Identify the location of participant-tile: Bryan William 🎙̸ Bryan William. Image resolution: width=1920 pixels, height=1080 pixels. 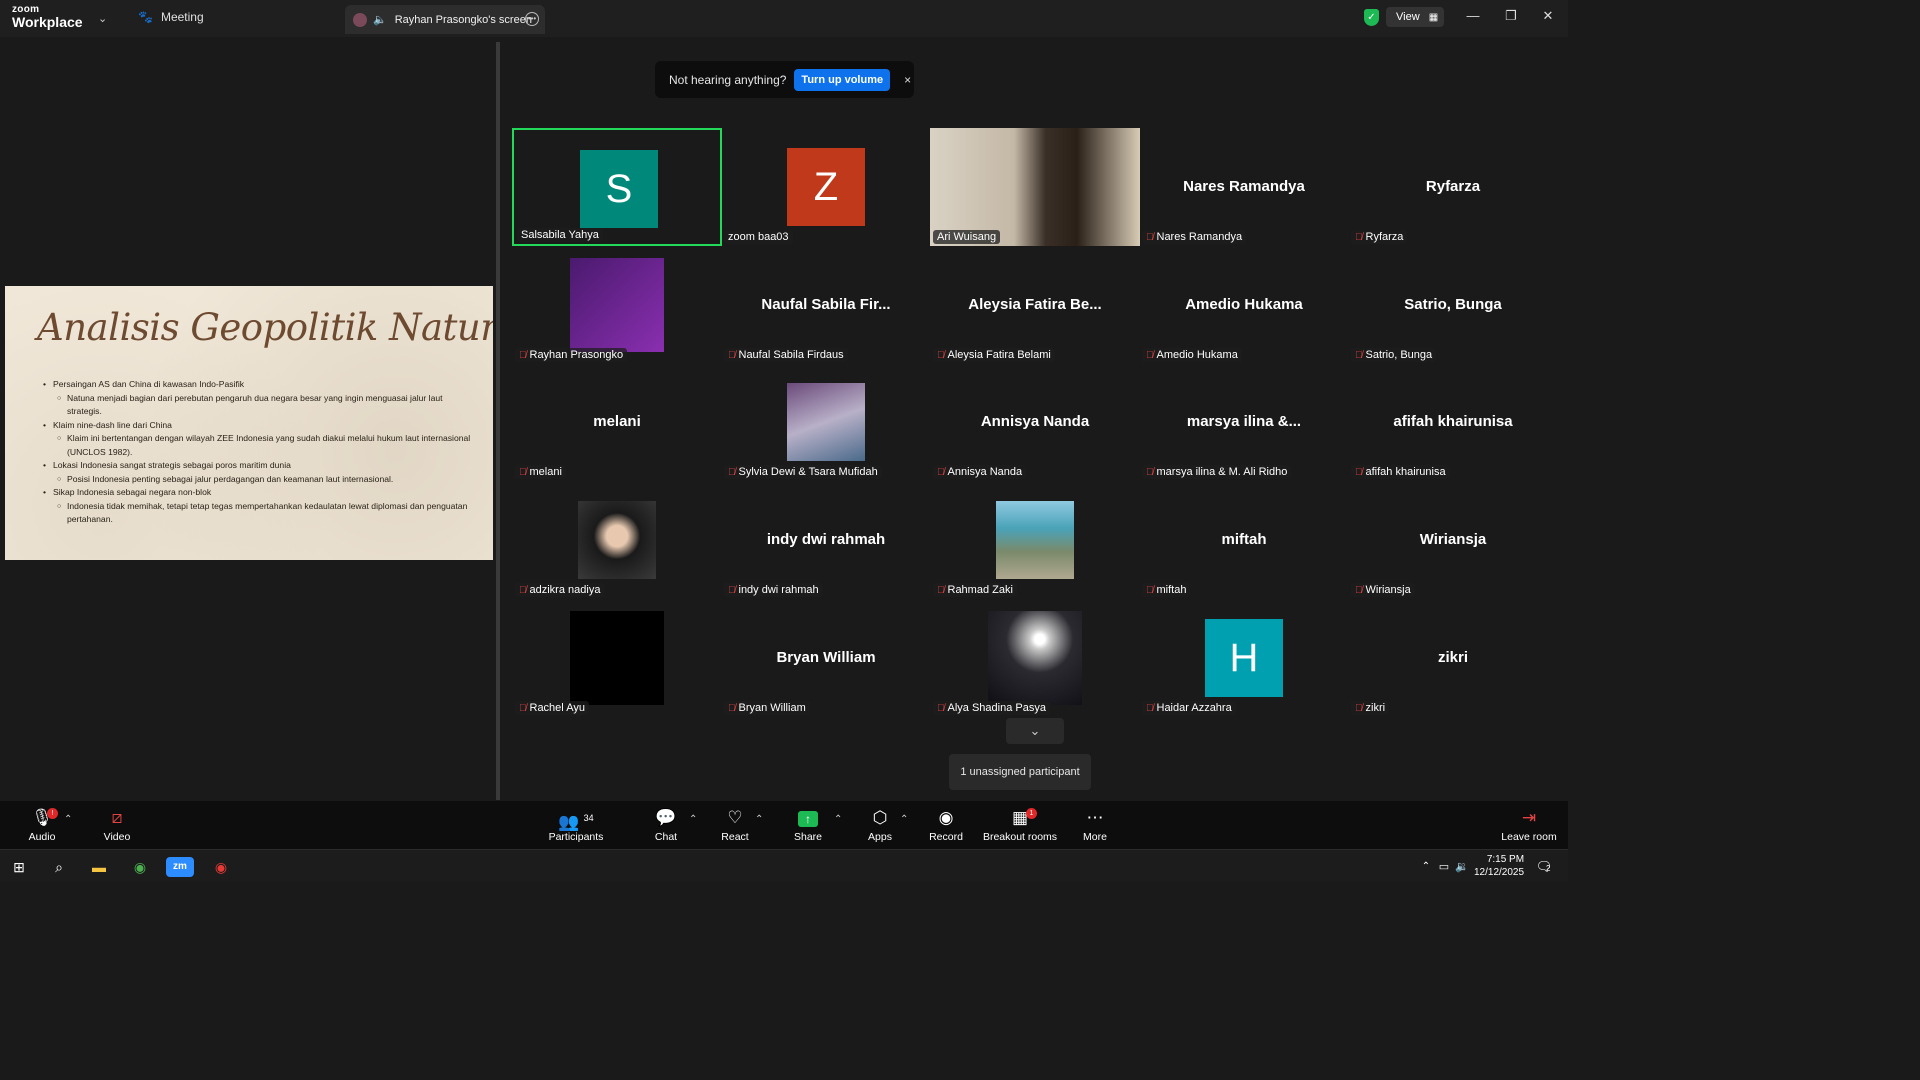
(826, 658).